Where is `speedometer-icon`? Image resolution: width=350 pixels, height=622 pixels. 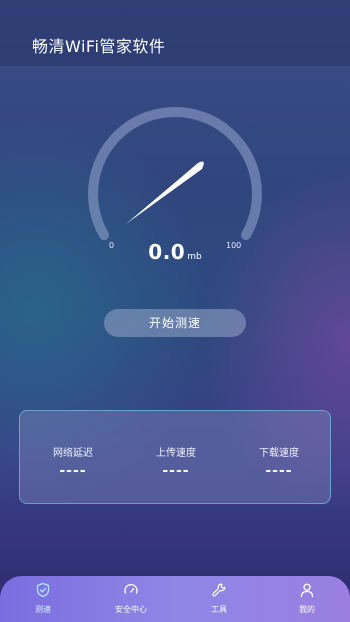 speedometer-icon is located at coordinates (131, 588).